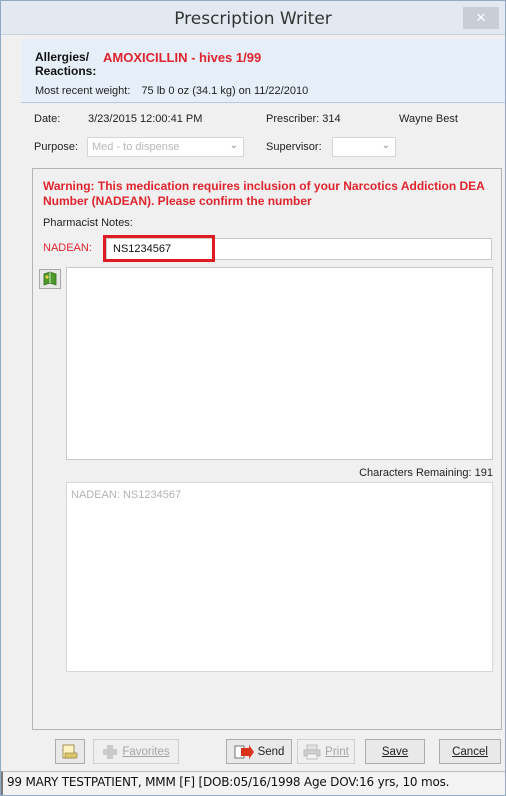 The width and height of the screenshot is (506, 796). Describe the element at coordinates (428, 119) in the screenshot. I see `prescriber-name: Wayne Best` at that location.